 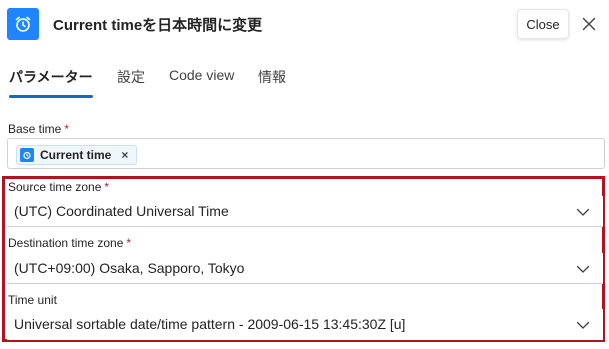 I want to click on destination-time-zone-value: (UTC+09:00) Osaka, Sapporo, Tokyo, so click(x=129, y=268).